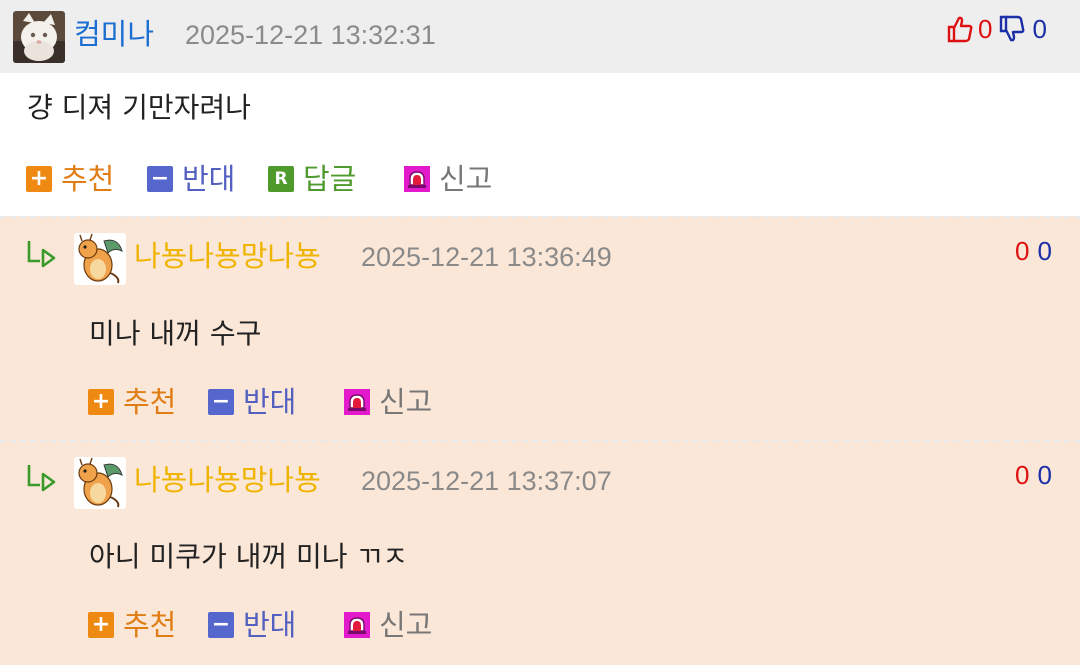  What do you see at coordinates (139, 107) in the screenshot?
I see `comment-body: 걍 디져 기만자려나` at bounding box center [139, 107].